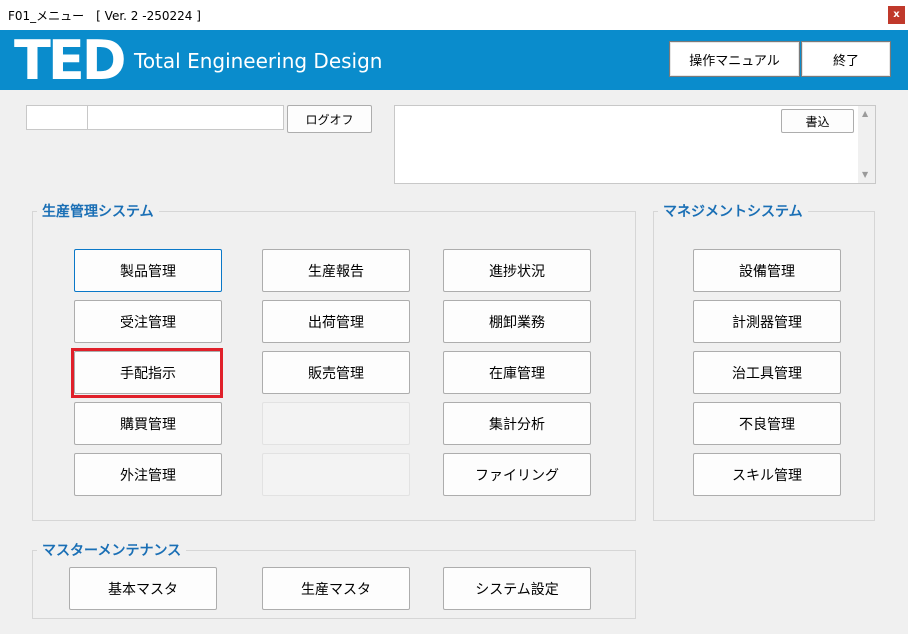 This screenshot has height=634, width=908. I want to click on aggregate-analysis-button: 集計分析, so click(517, 423).